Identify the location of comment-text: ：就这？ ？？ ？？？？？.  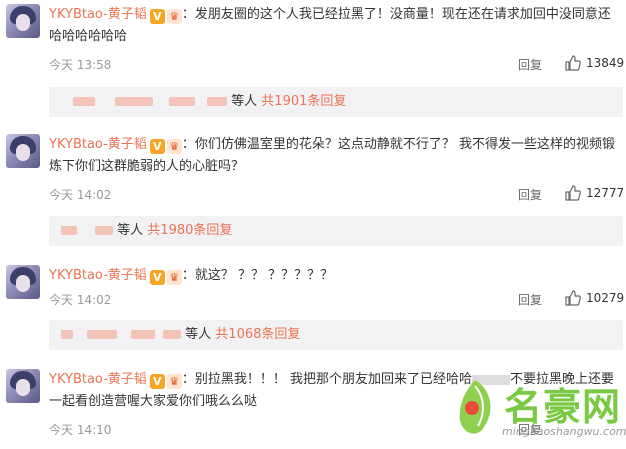
(257, 275).